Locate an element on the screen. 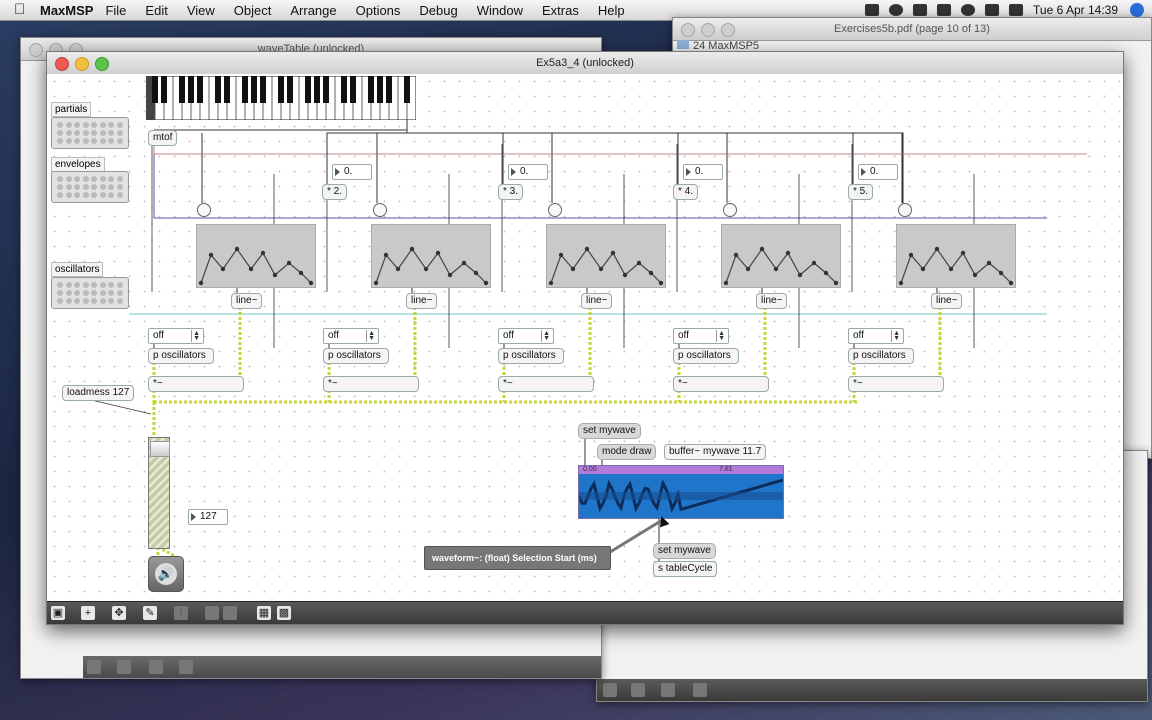 This screenshot has height=720, width=1152. info-icon: i is located at coordinates (181, 613).